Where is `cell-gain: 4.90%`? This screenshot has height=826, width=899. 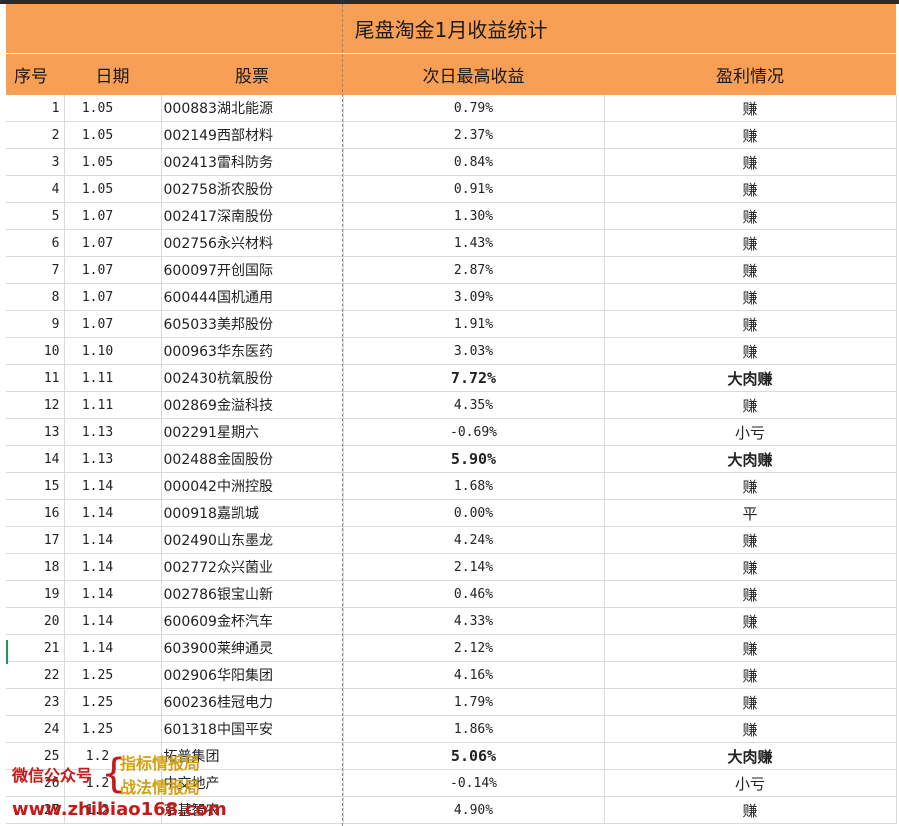 cell-gain: 4.90% is located at coordinates (474, 810).